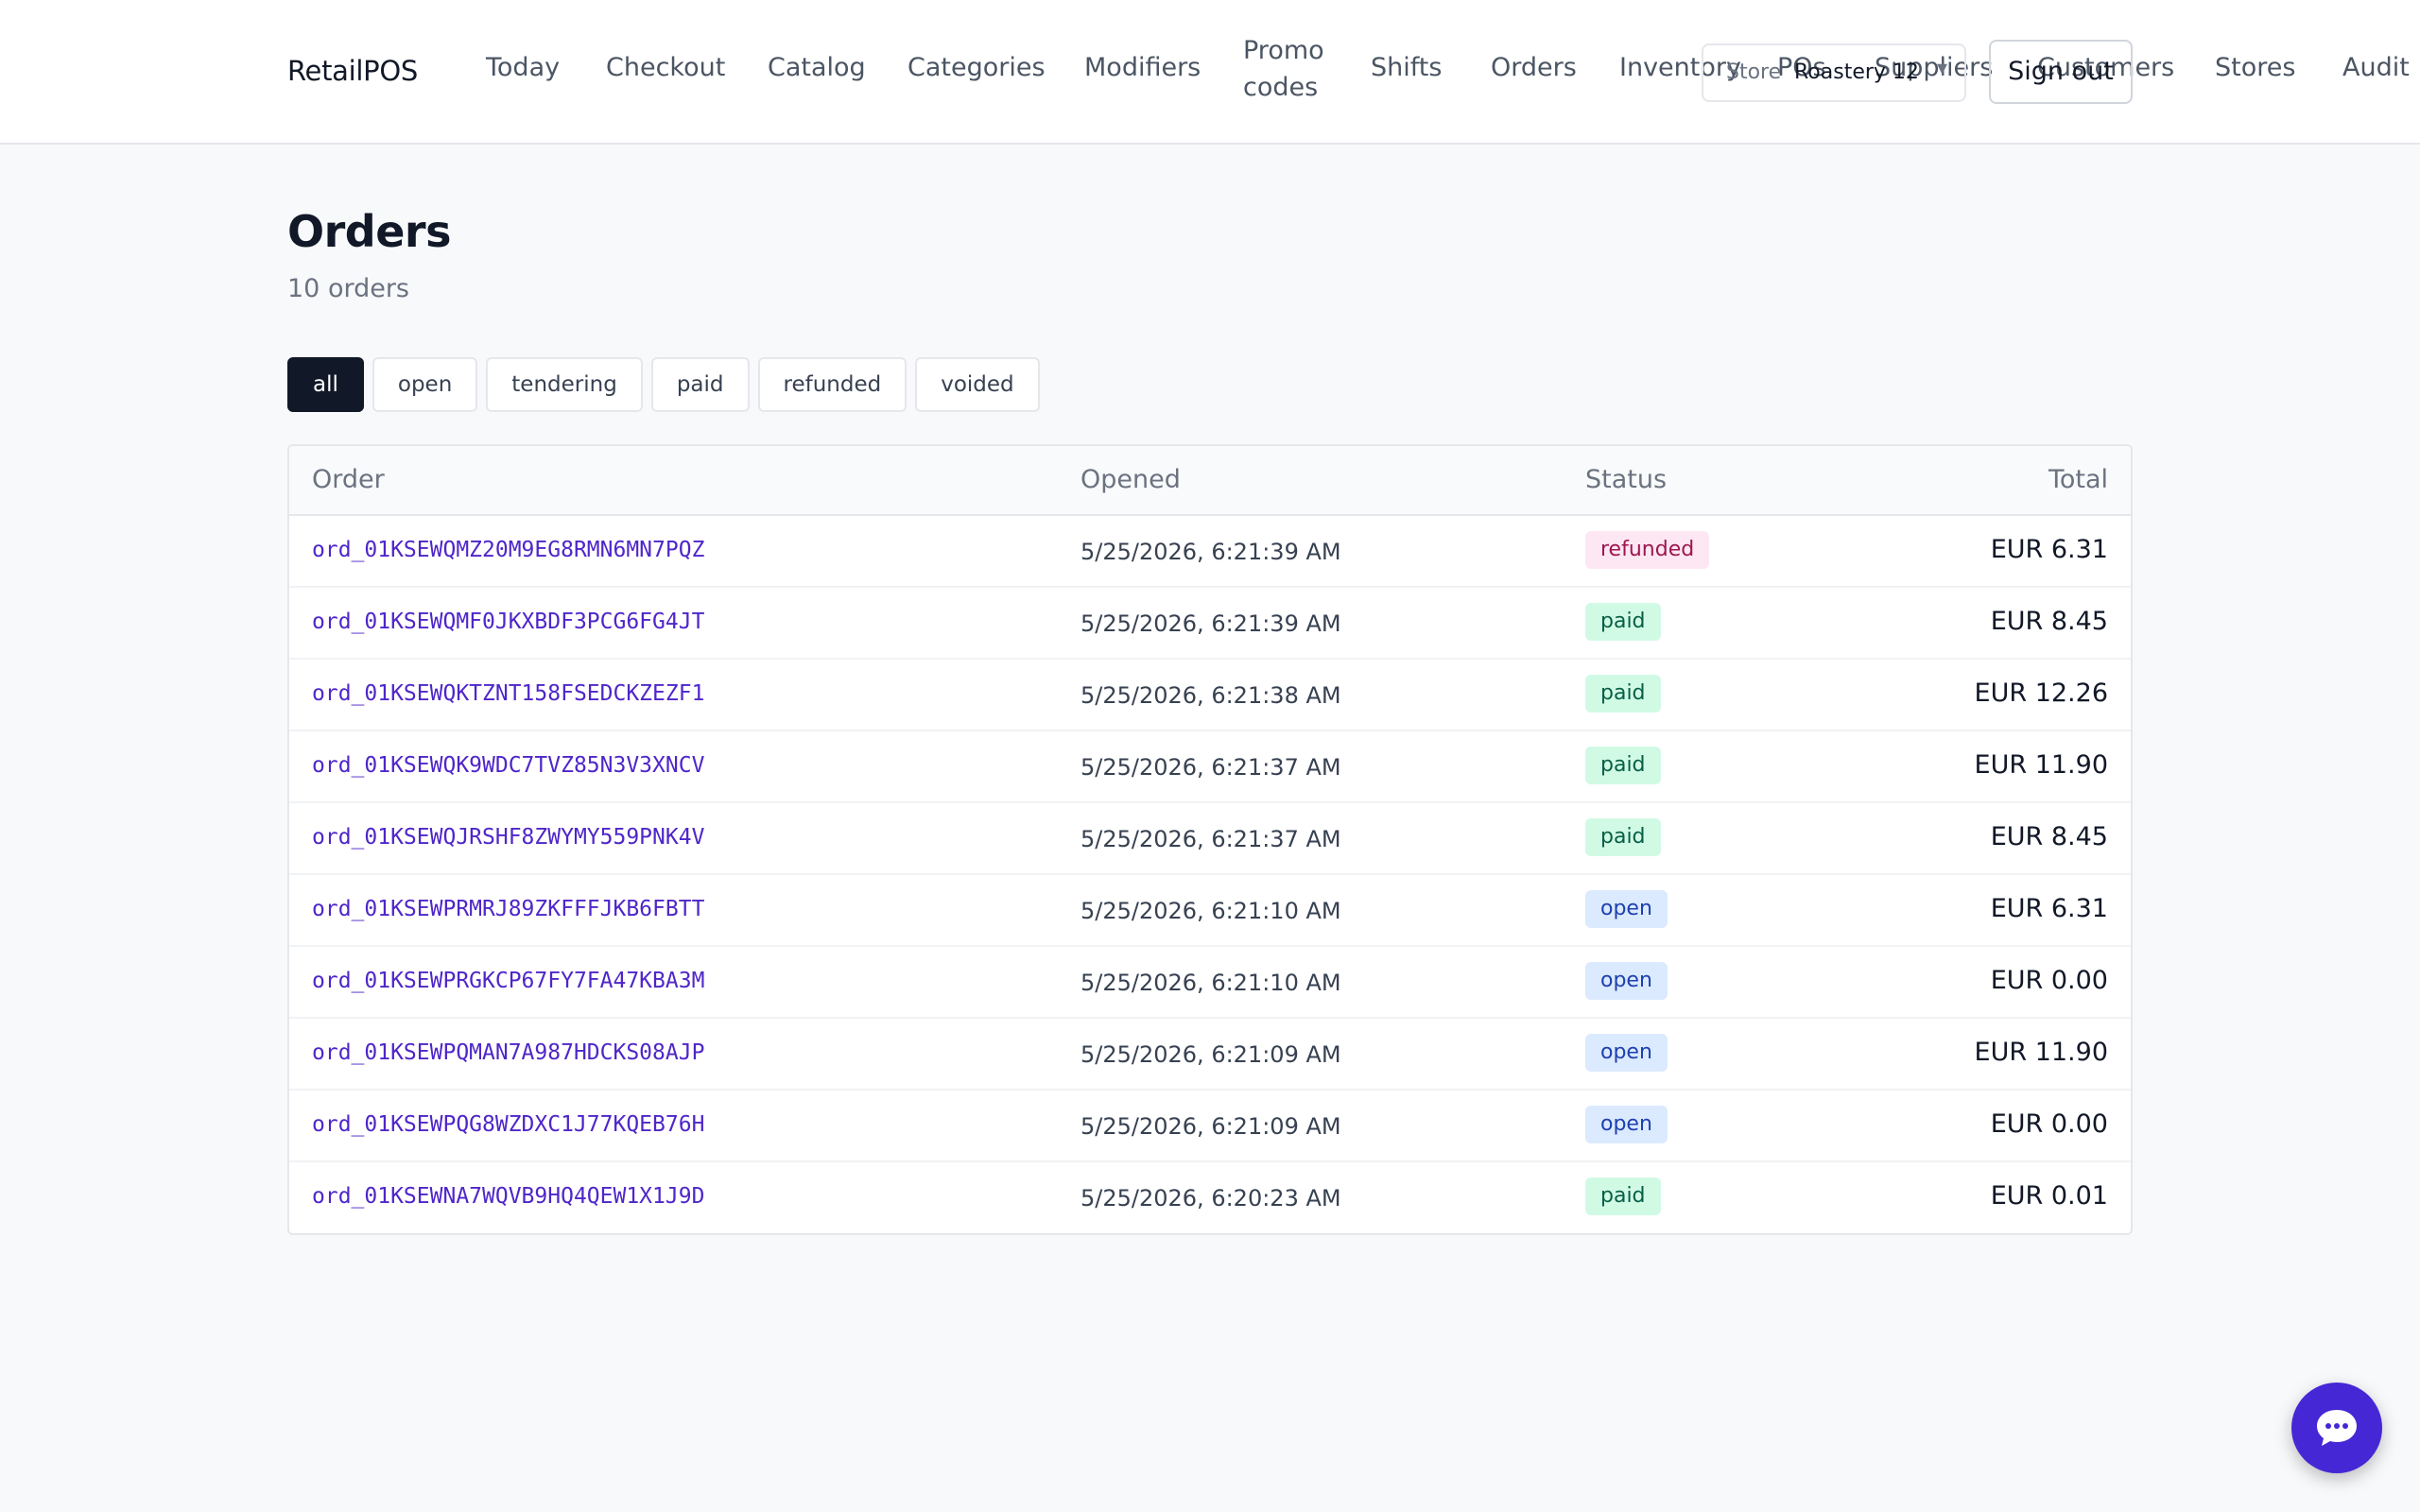  Describe the element at coordinates (508, 693) in the screenshot. I see `order-id-link: ord_01KSEWQKTZNT158FSEDCKZEZF1` at that location.